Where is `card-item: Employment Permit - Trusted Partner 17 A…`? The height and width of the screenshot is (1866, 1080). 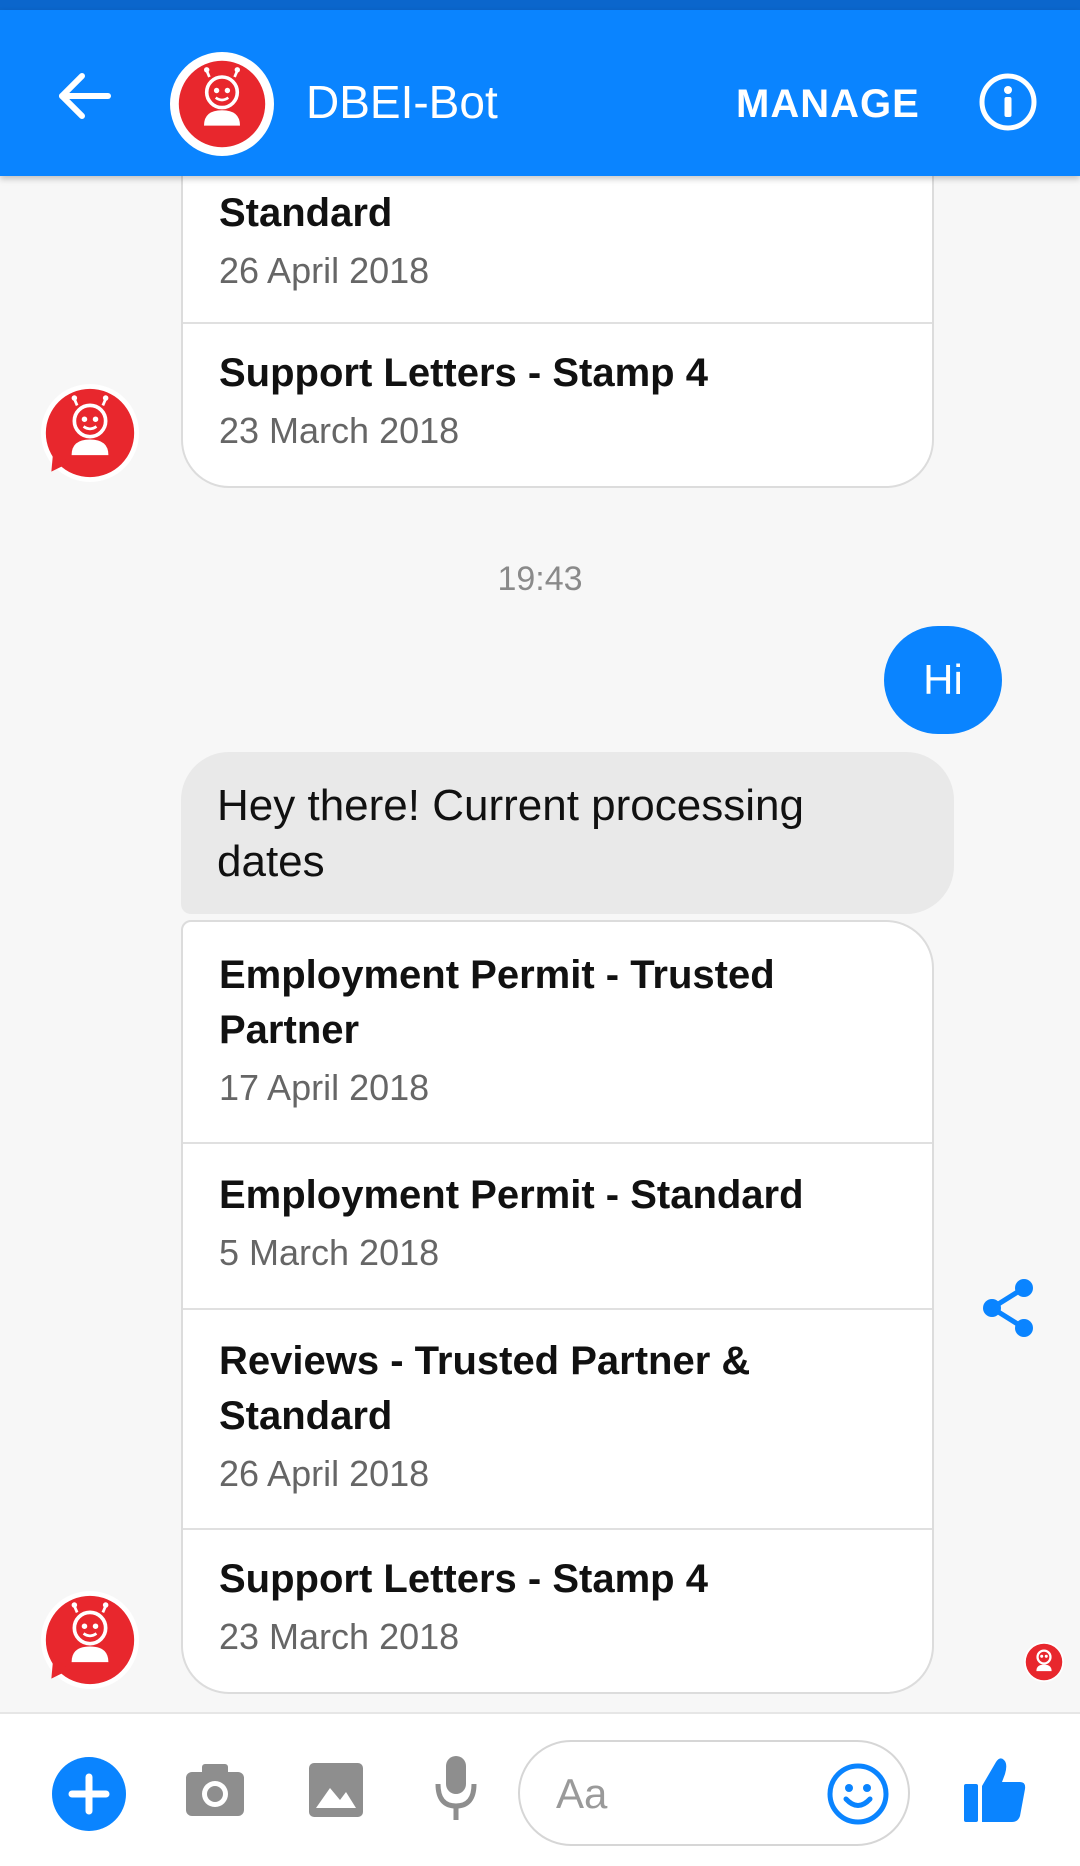
card-item: Employment Permit - Trusted Partner 17 A… is located at coordinates (557, 1032).